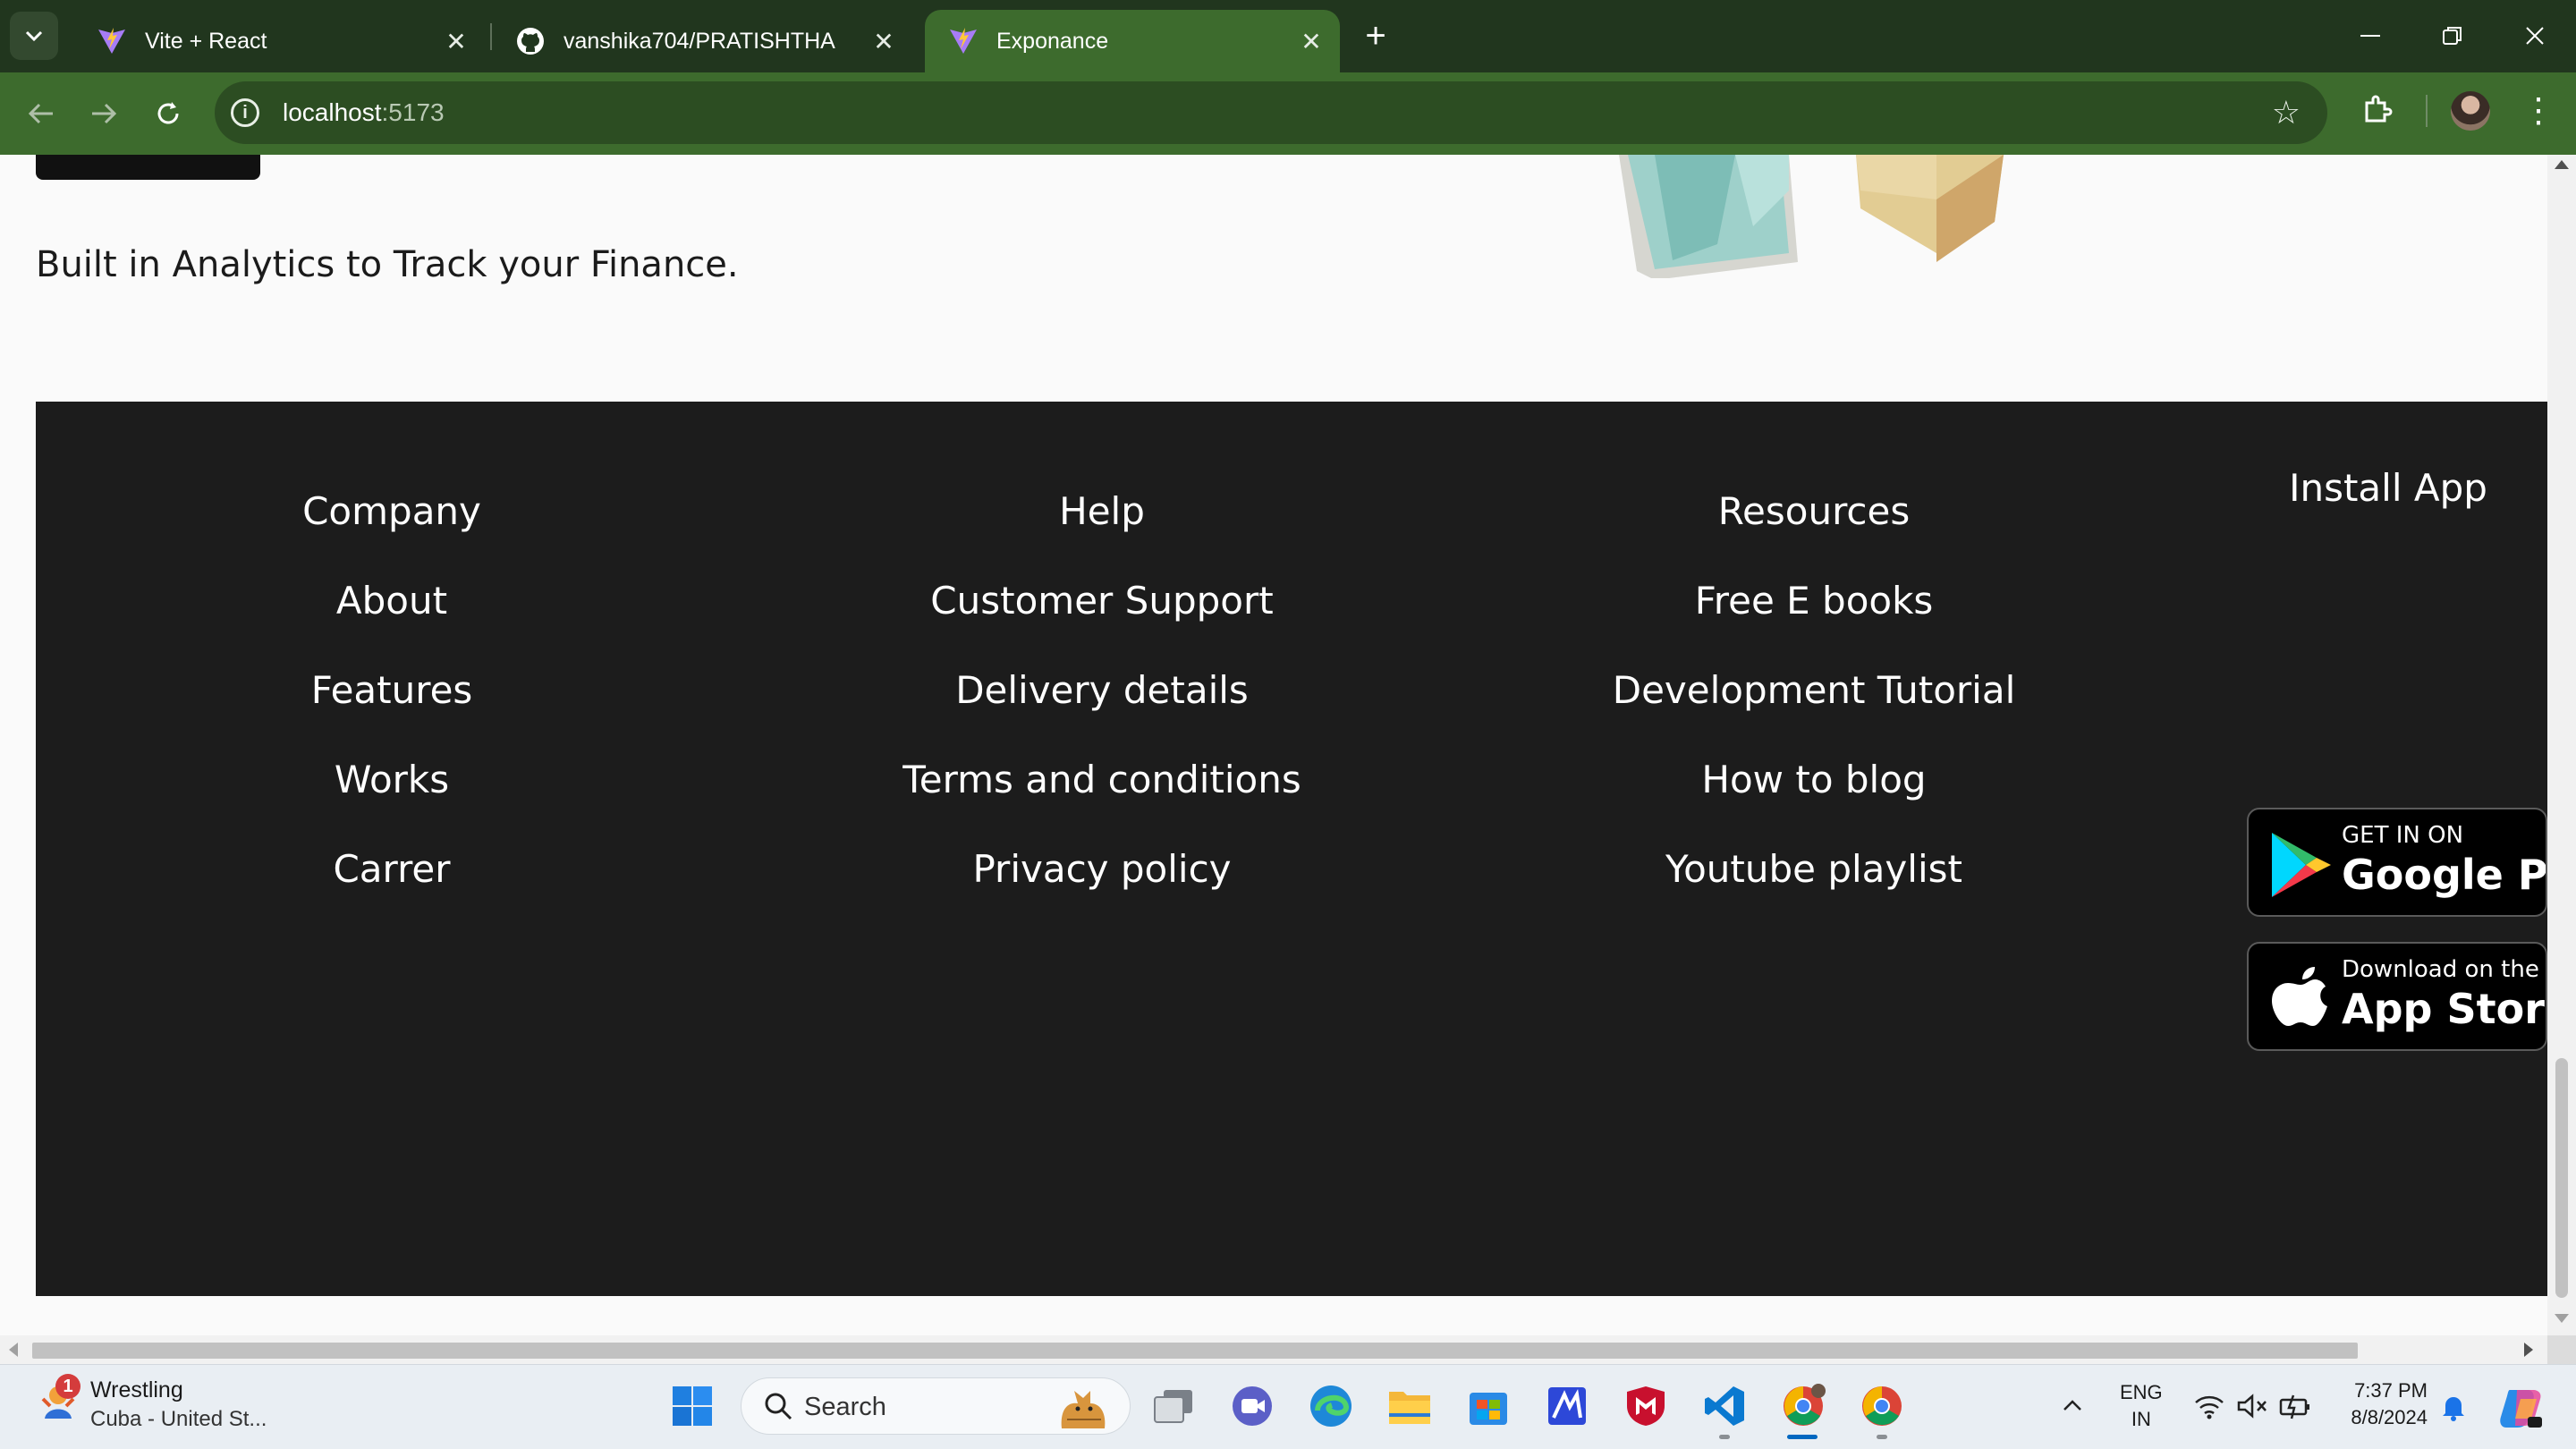  Describe the element at coordinates (2534, 35) in the screenshot. I see `window-close-icon` at that location.